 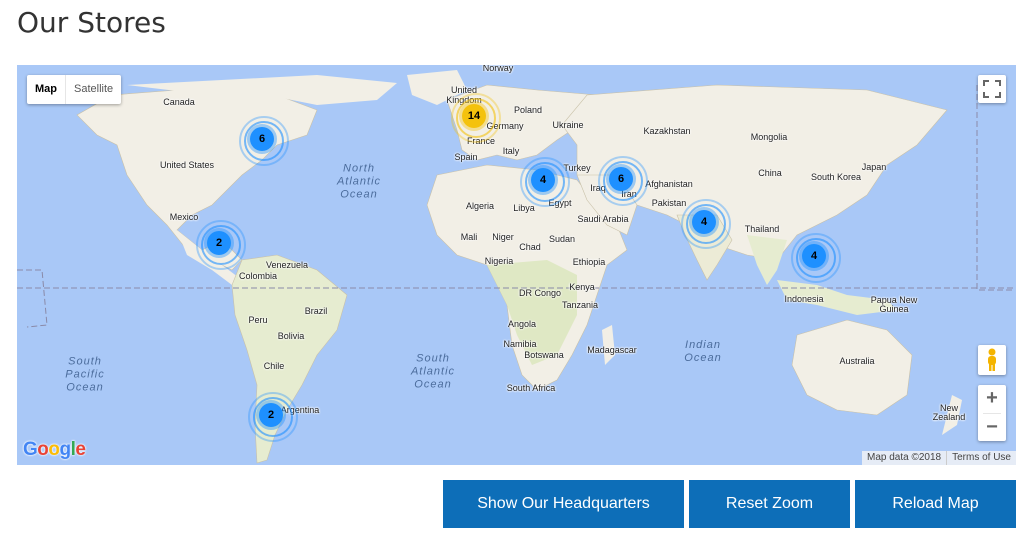 What do you see at coordinates (992, 428) in the screenshot?
I see `zoom-out-button: −` at bounding box center [992, 428].